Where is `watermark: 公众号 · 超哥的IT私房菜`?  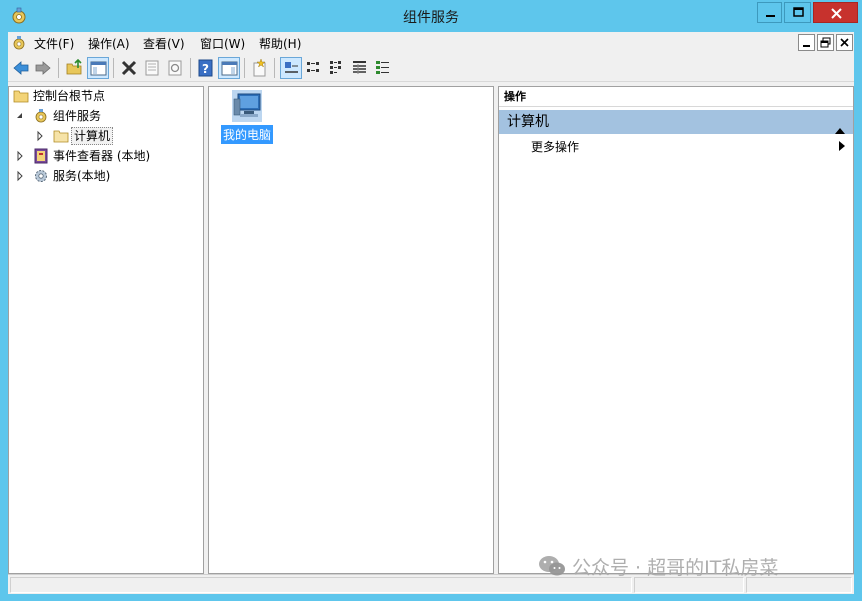 watermark: 公众号 · 超哥的IT私房菜 is located at coordinates (658, 567).